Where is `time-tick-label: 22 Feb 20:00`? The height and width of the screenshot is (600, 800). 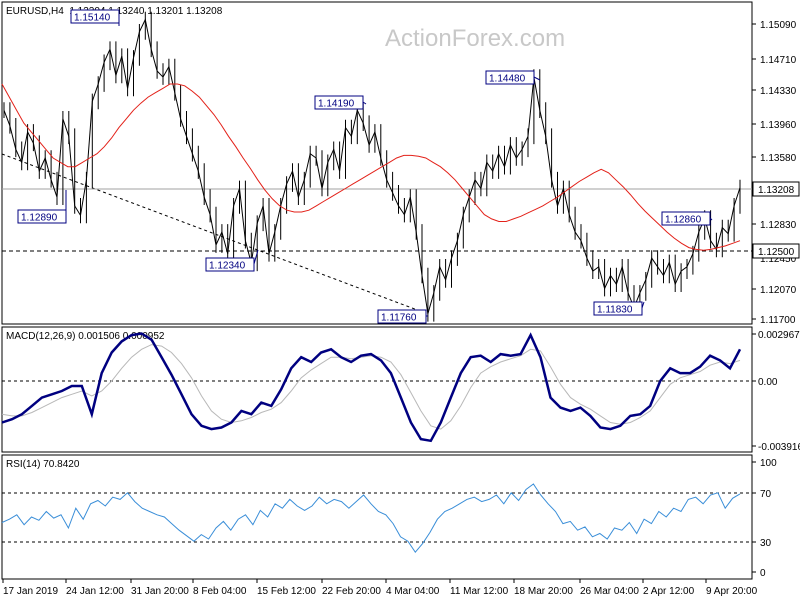 time-tick-label: 22 Feb 20:00 is located at coordinates (351, 591).